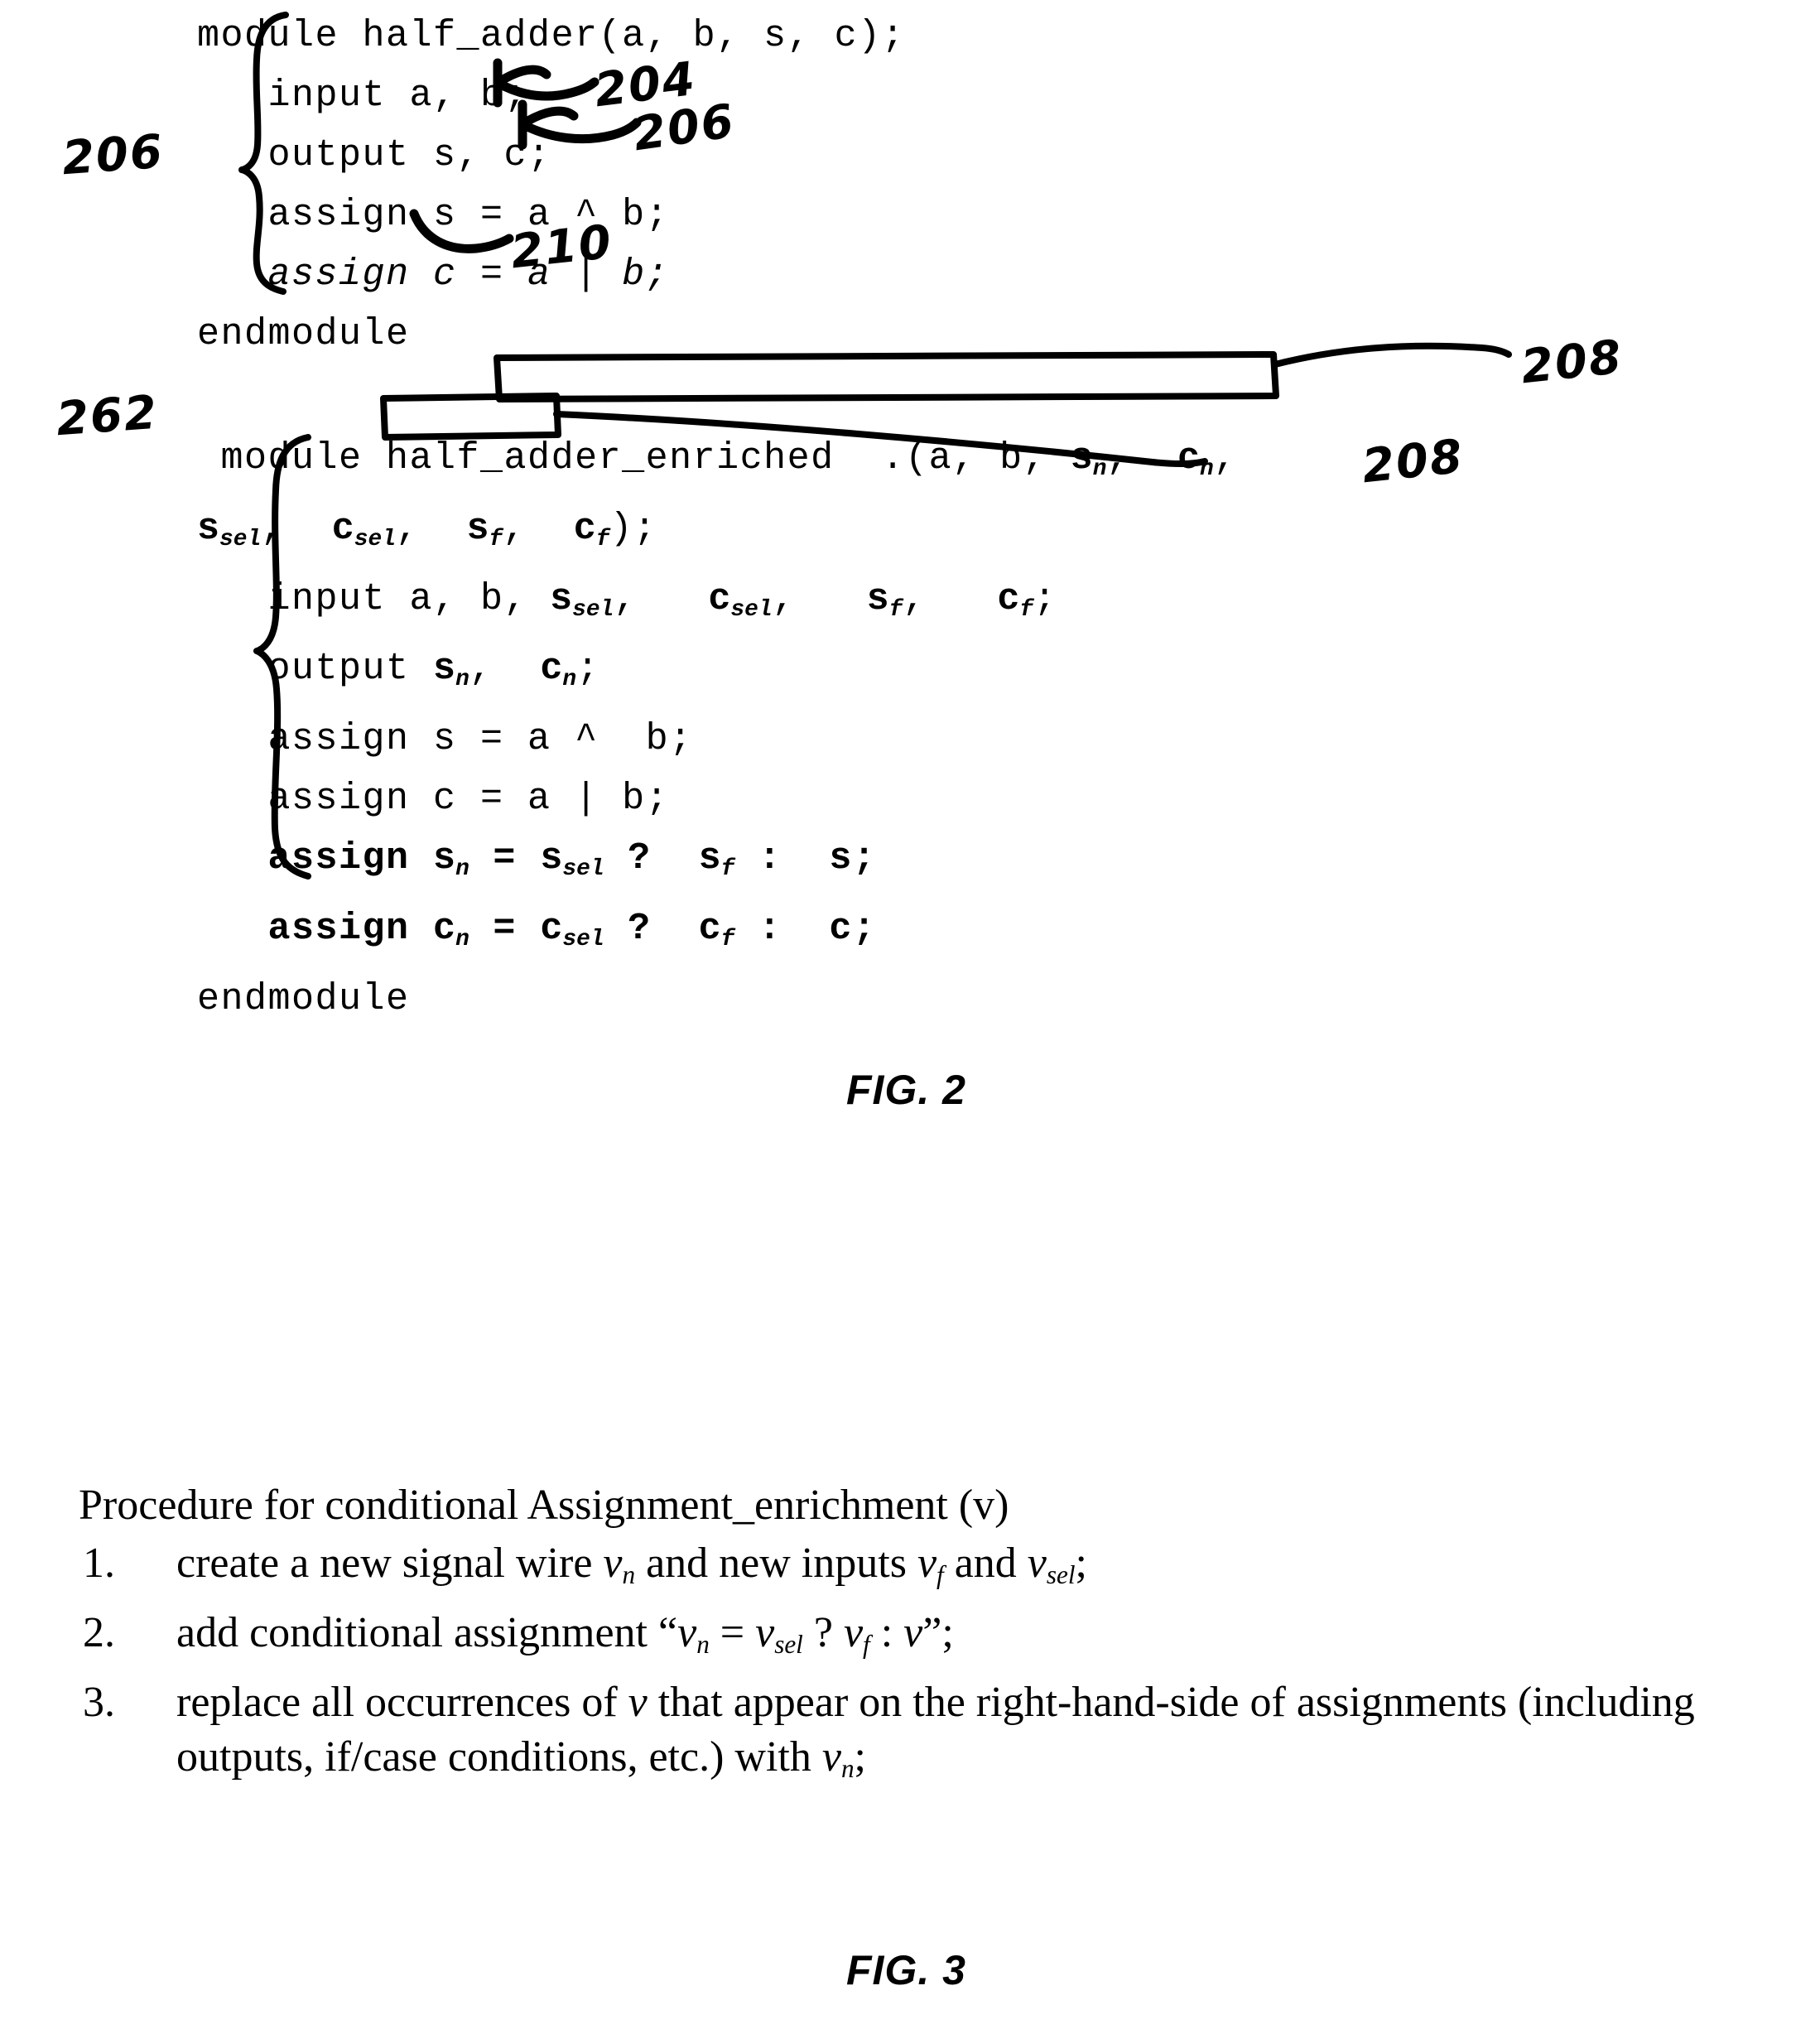 This screenshot has height=2029, width=1820. I want to click on figure-2-caption: FIG. 2, so click(906, 1090).